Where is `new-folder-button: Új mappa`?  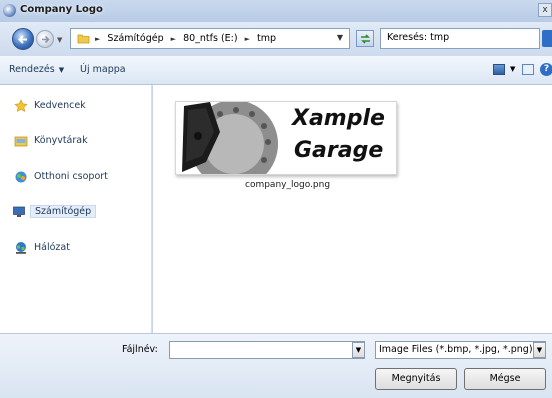 new-folder-button: Új mappa is located at coordinates (103, 69).